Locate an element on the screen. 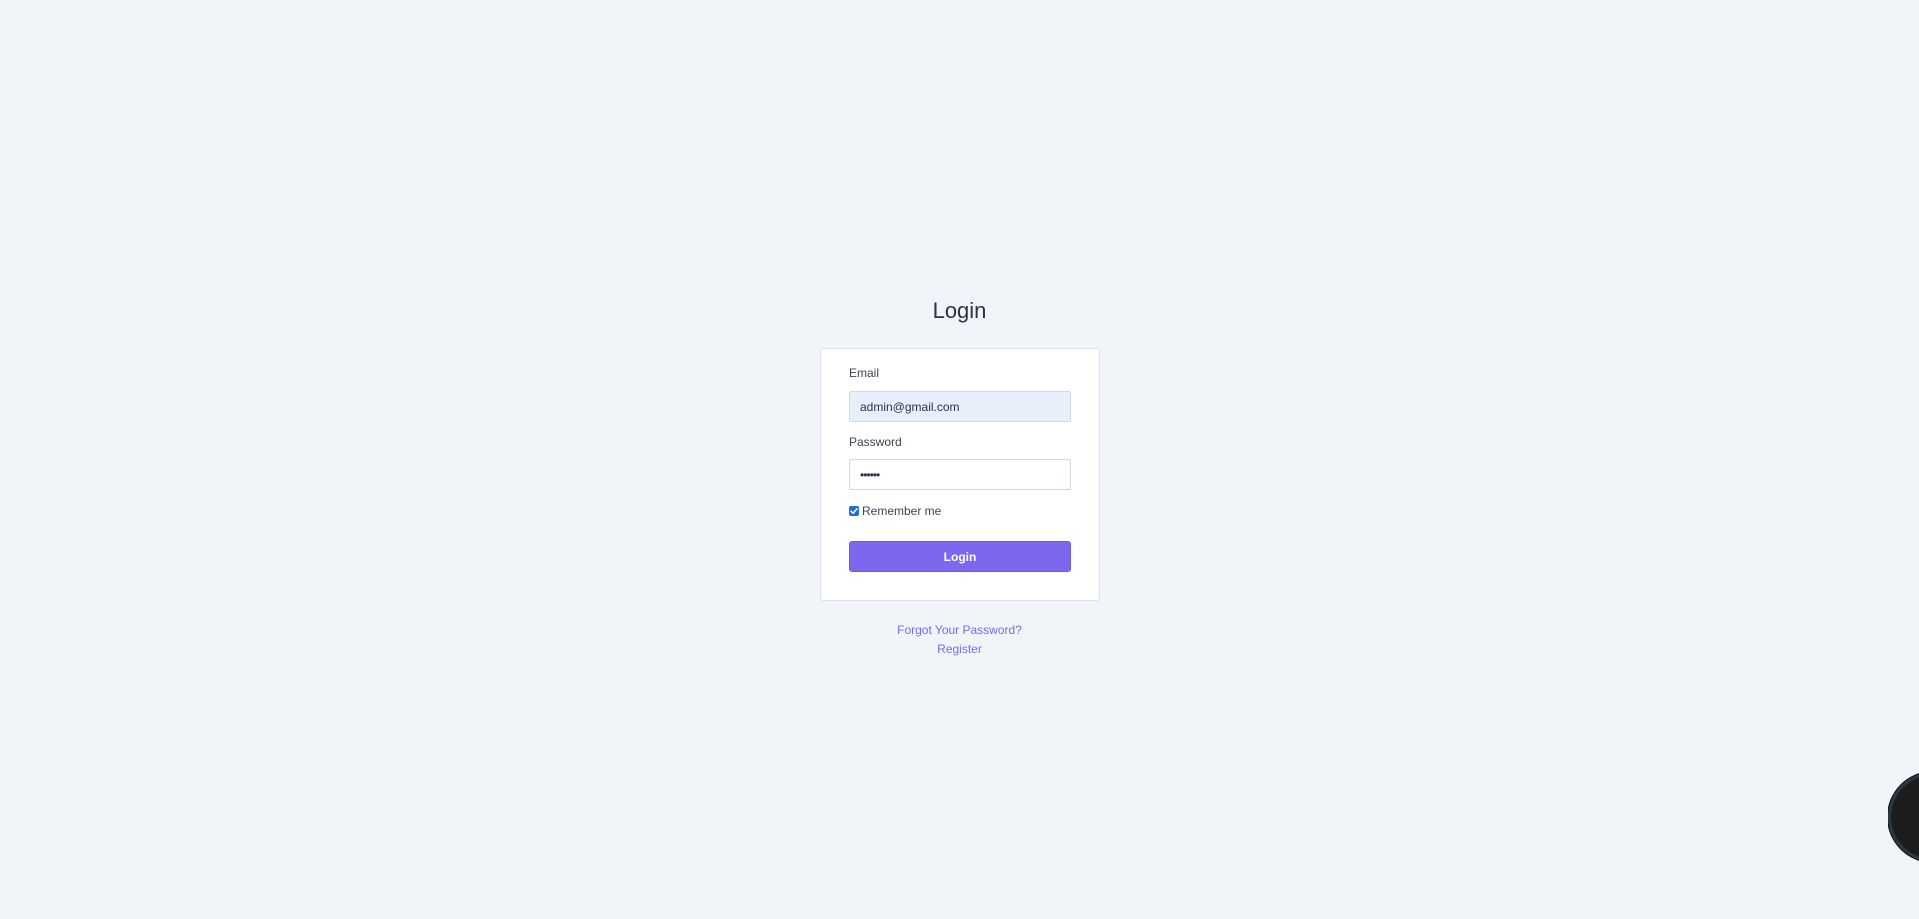 This screenshot has width=1919, height=919. remember-me-row: Remember me is located at coordinates (895, 511).